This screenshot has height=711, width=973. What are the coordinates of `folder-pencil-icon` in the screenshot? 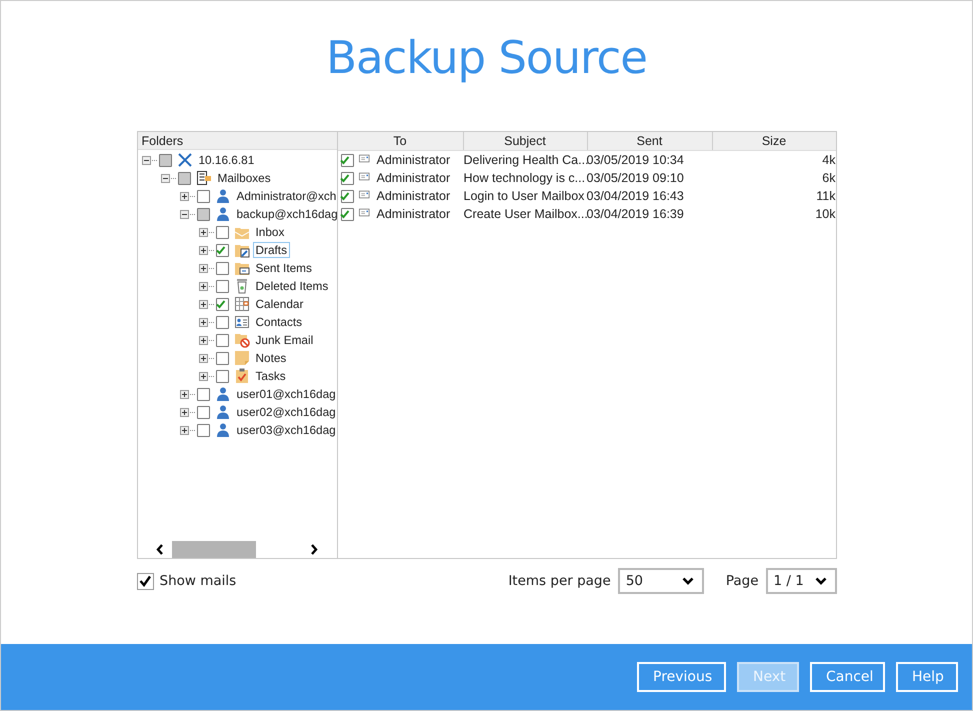 It's located at (242, 250).